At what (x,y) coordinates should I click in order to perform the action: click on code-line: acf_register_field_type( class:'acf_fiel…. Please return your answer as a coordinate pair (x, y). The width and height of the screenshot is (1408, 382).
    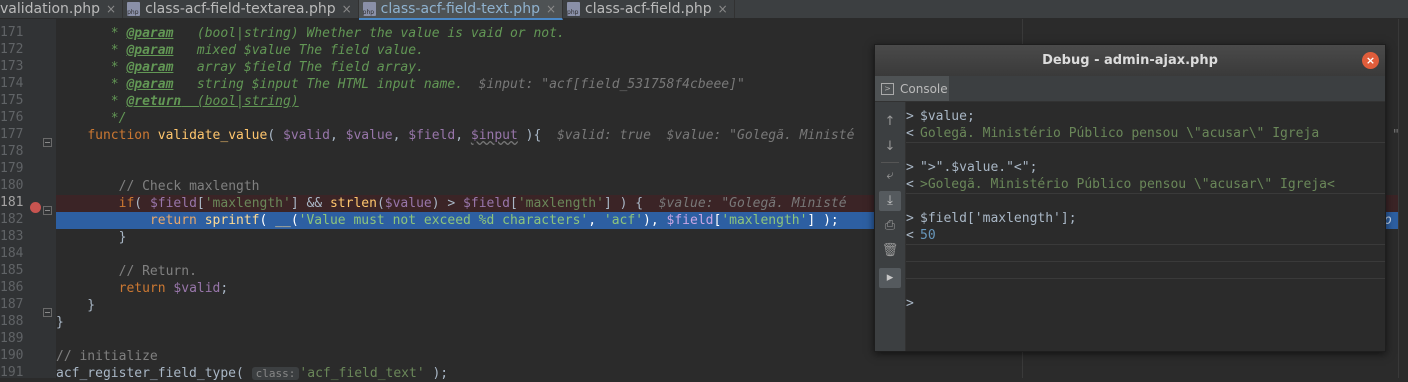
    Looking at the image, I should click on (732, 373).